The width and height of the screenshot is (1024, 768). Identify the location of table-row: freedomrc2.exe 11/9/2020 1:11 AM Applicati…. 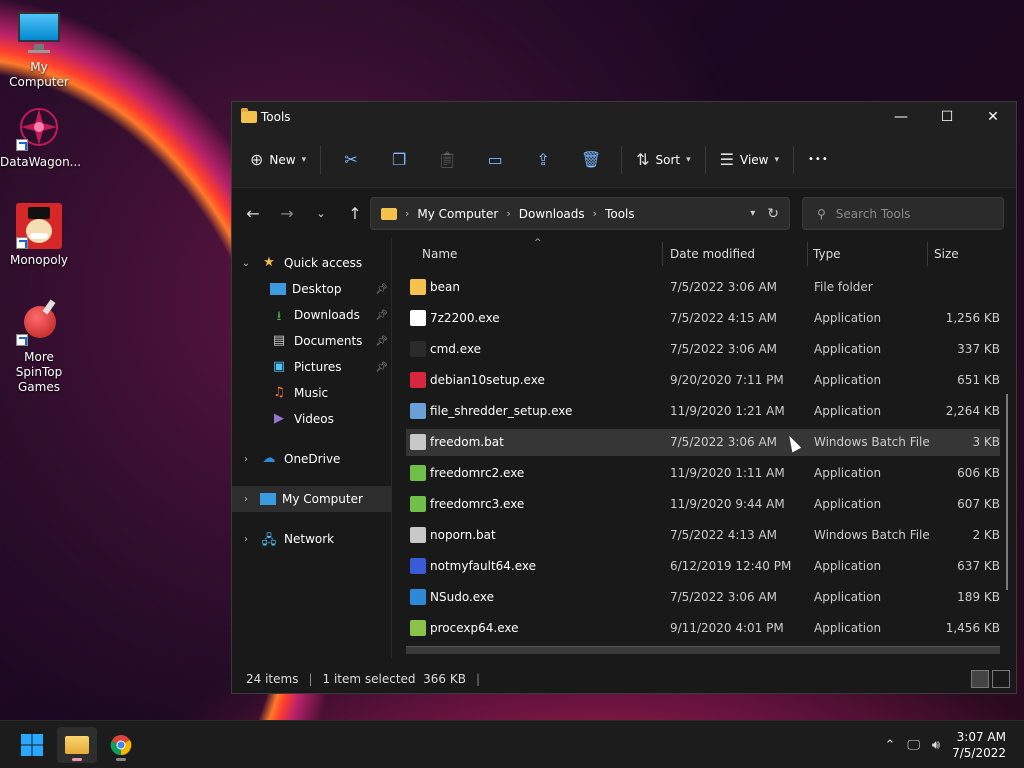
(703, 473).